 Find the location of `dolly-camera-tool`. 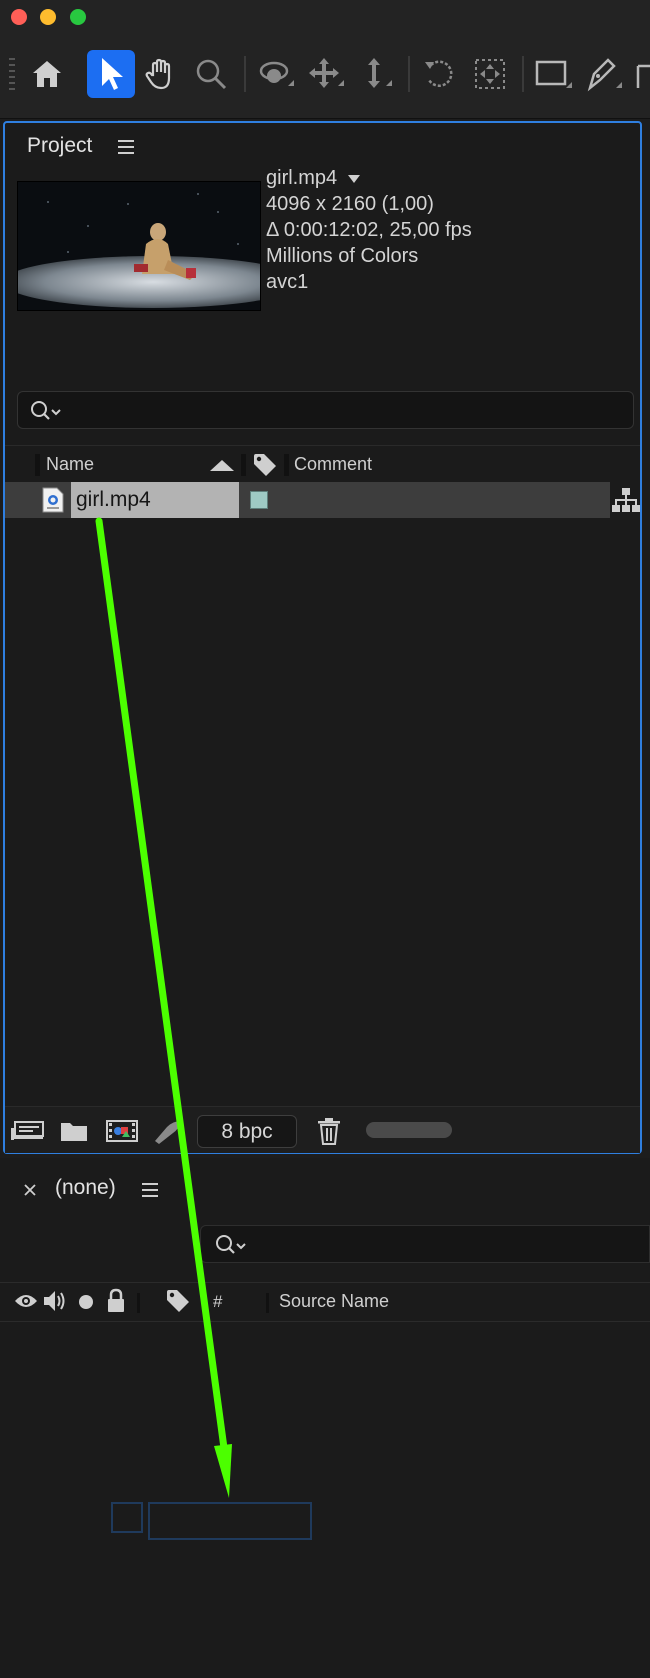

dolly-camera-tool is located at coordinates (376, 74).